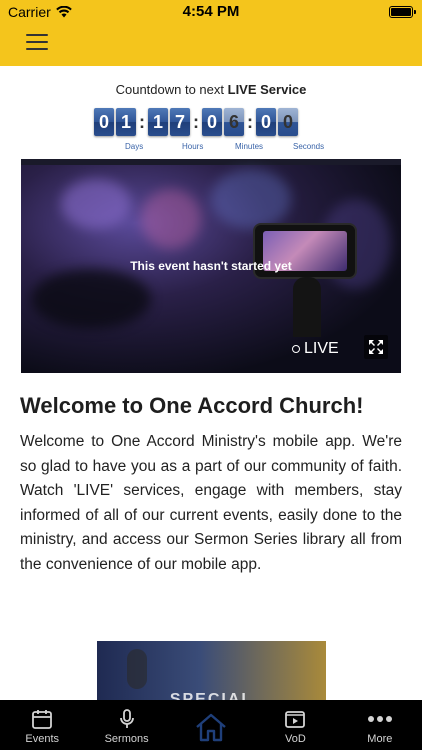 The width and height of the screenshot is (422, 750). What do you see at coordinates (126, 739) in the screenshot?
I see `tab-sermons-label: Sermons` at bounding box center [126, 739].